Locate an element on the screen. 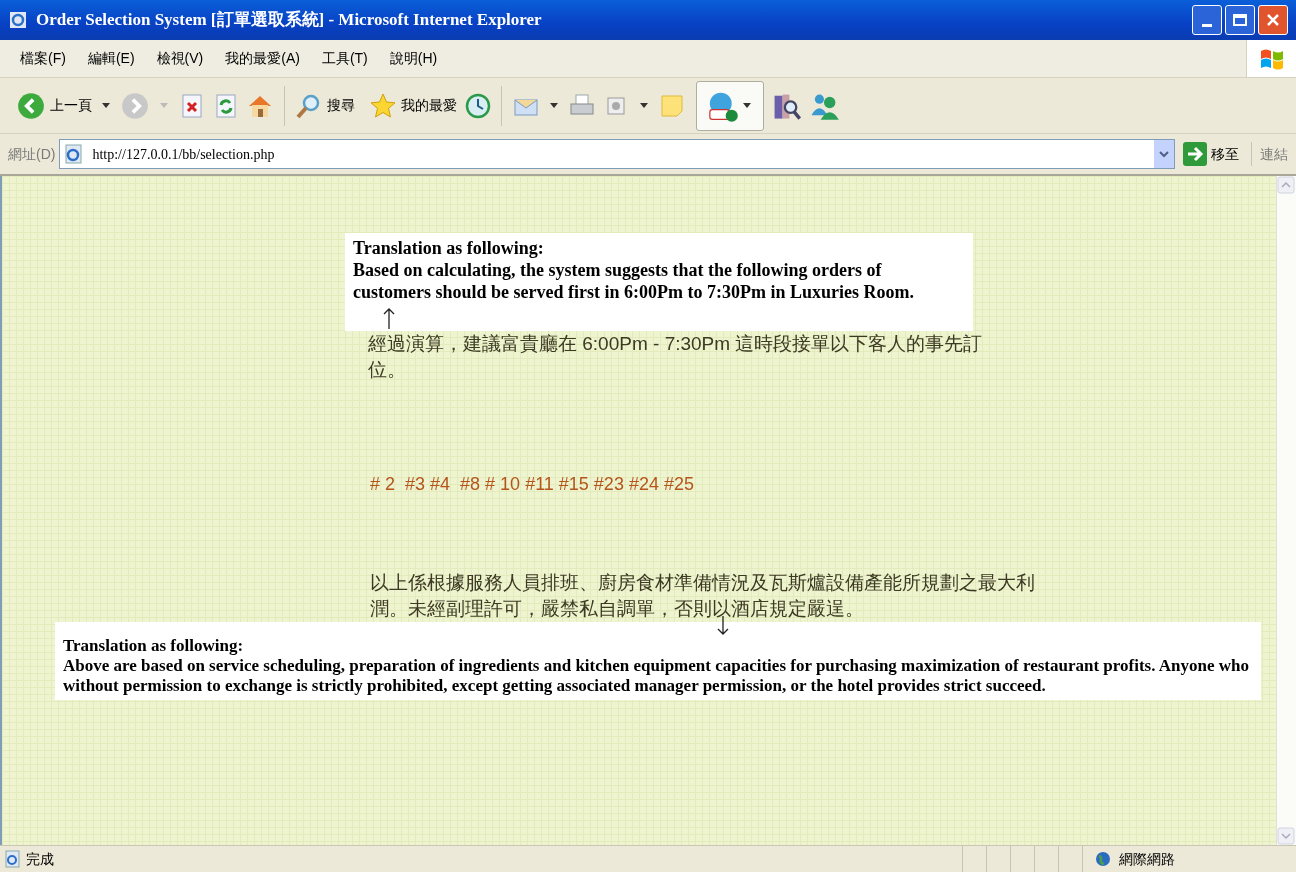 The height and width of the screenshot is (872, 1296). maximize-icon is located at coordinates (1240, 20).